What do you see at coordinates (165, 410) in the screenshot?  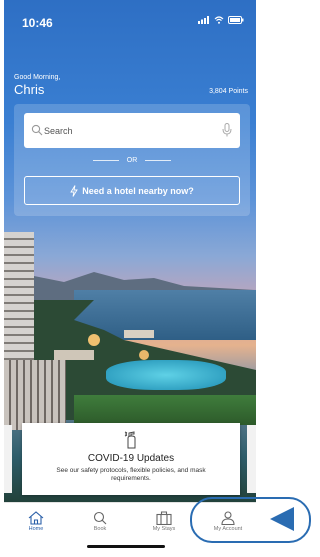 I see `lawn` at bounding box center [165, 410].